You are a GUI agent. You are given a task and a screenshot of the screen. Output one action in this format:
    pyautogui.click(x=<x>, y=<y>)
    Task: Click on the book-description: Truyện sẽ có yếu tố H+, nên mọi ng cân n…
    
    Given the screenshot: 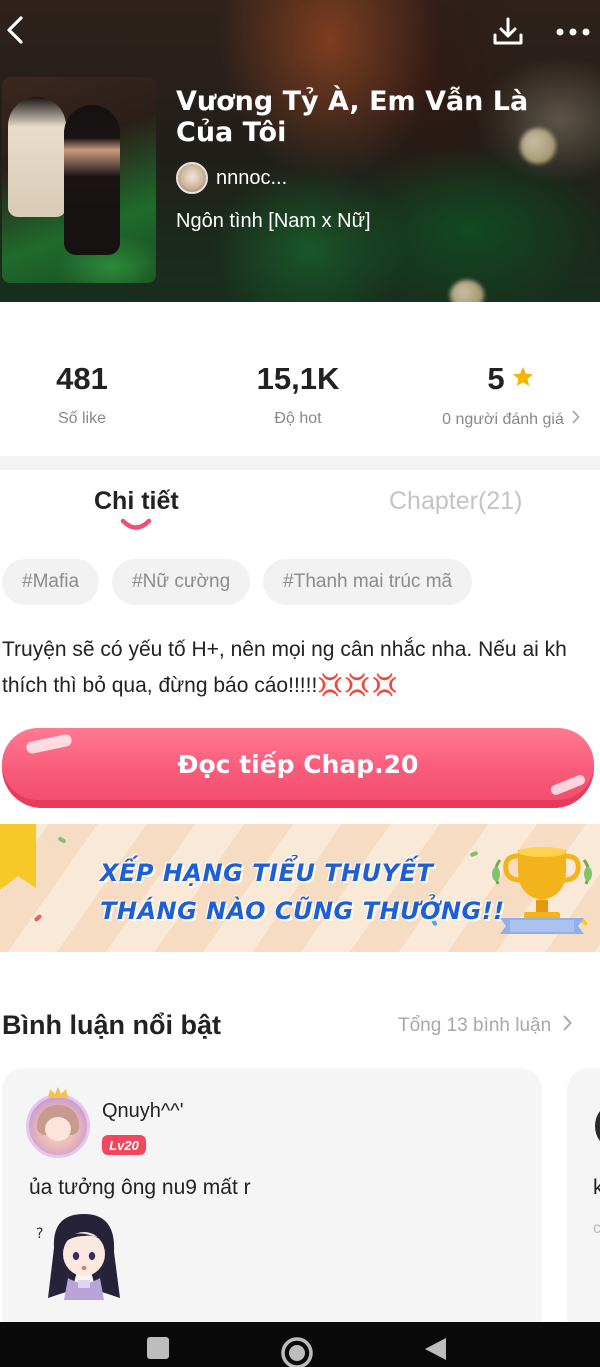 What is the action you would take?
    pyautogui.click(x=300, y=668)
    